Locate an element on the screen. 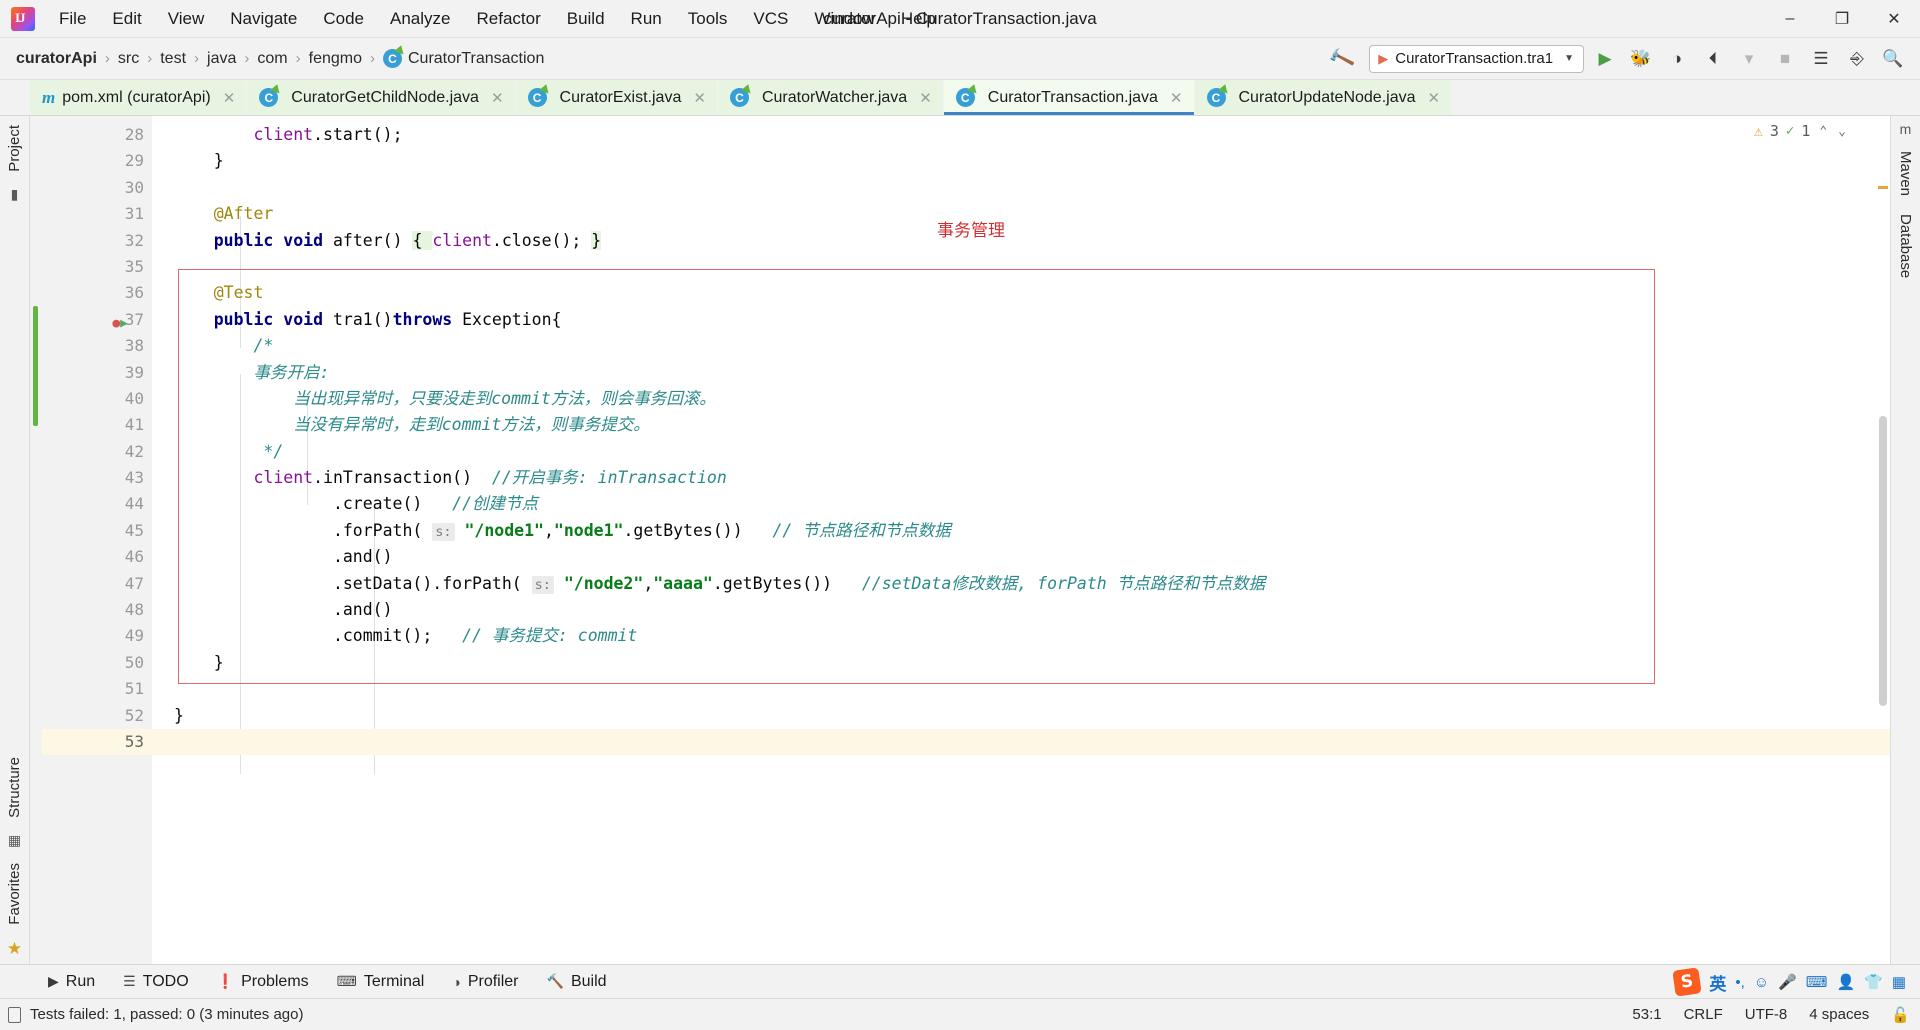 This screenshot has width=1920, height=1030. breadcrumb-item-class: C CuratorTransaction is located at coordinates (463, 58).